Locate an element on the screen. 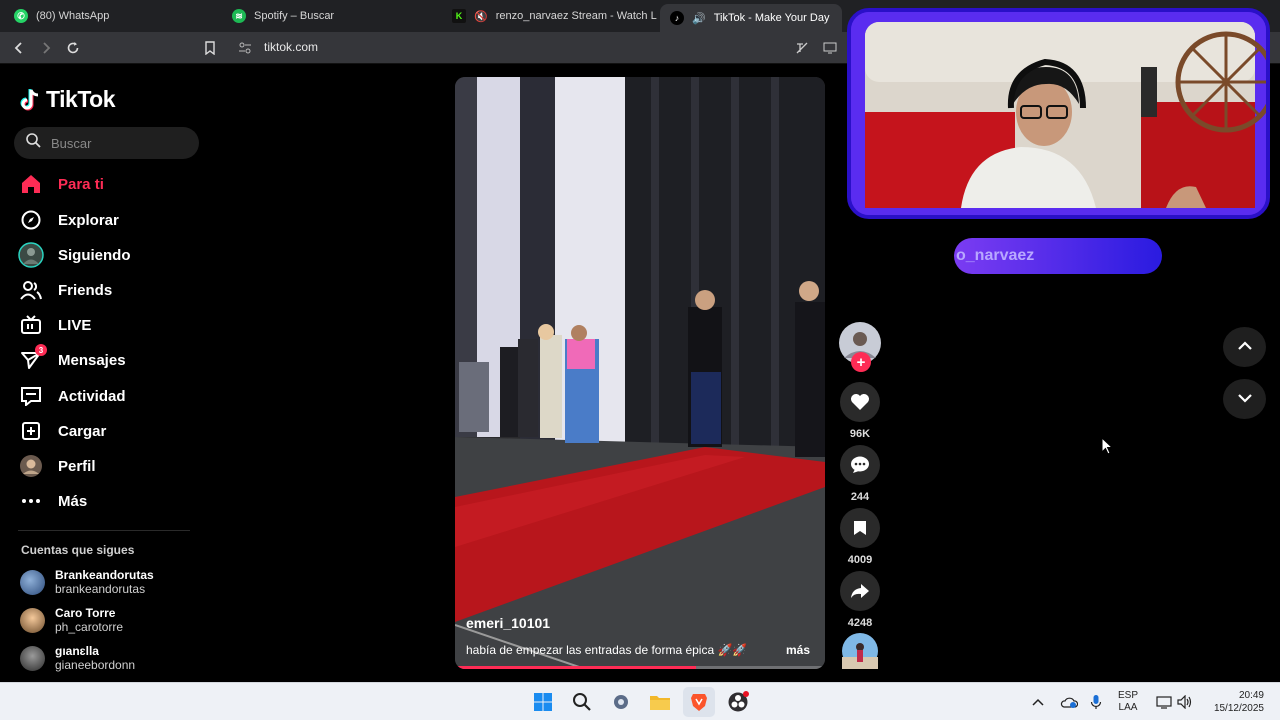 The image size is (1280, 720). nav-friends: Friends is located at coordinates (65, 290).